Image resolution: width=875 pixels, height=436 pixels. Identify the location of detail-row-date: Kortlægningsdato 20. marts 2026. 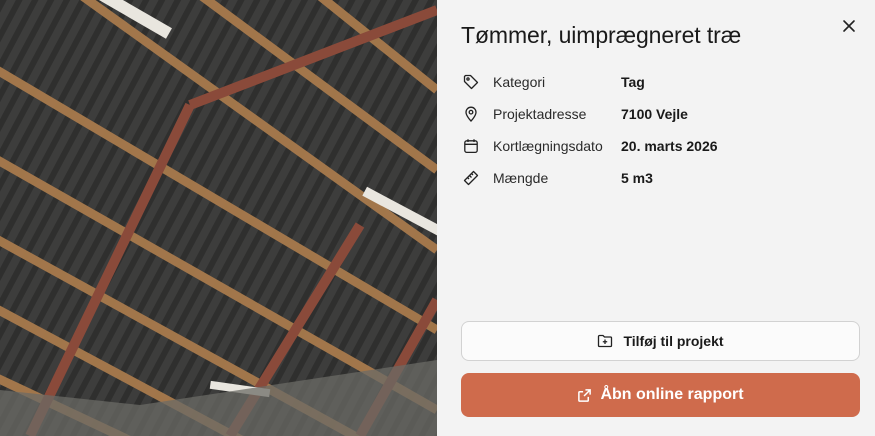
(651, 146).